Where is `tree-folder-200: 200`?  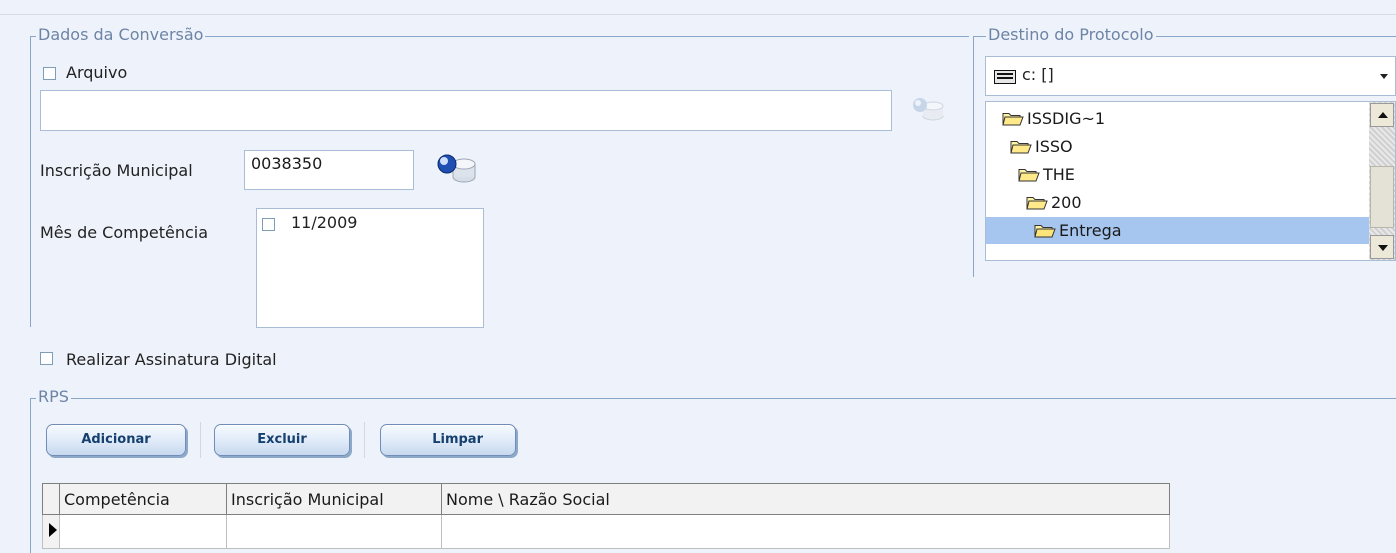
tree-folder-200: 200 is located at coordinates (1177, 202).